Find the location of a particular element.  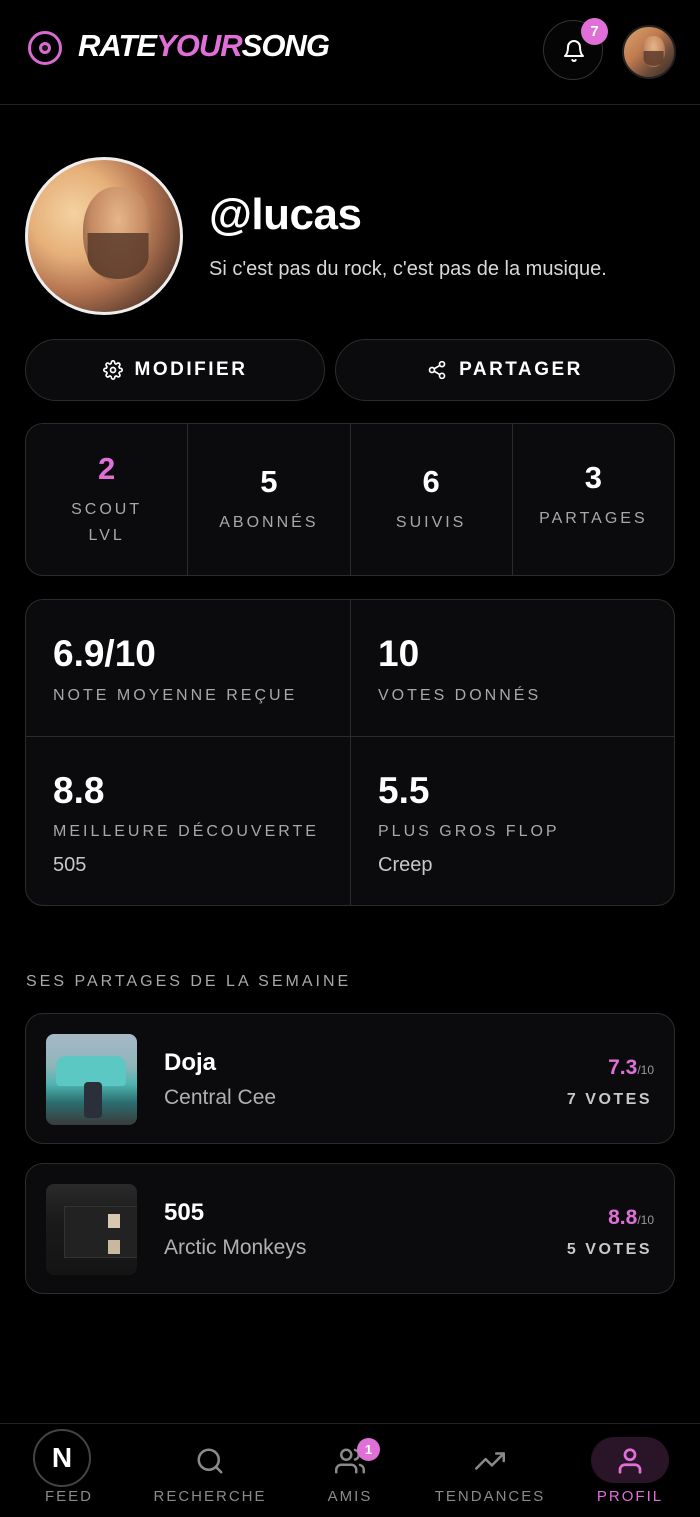

song-title: Doja is located at coordinates (190, 1062).